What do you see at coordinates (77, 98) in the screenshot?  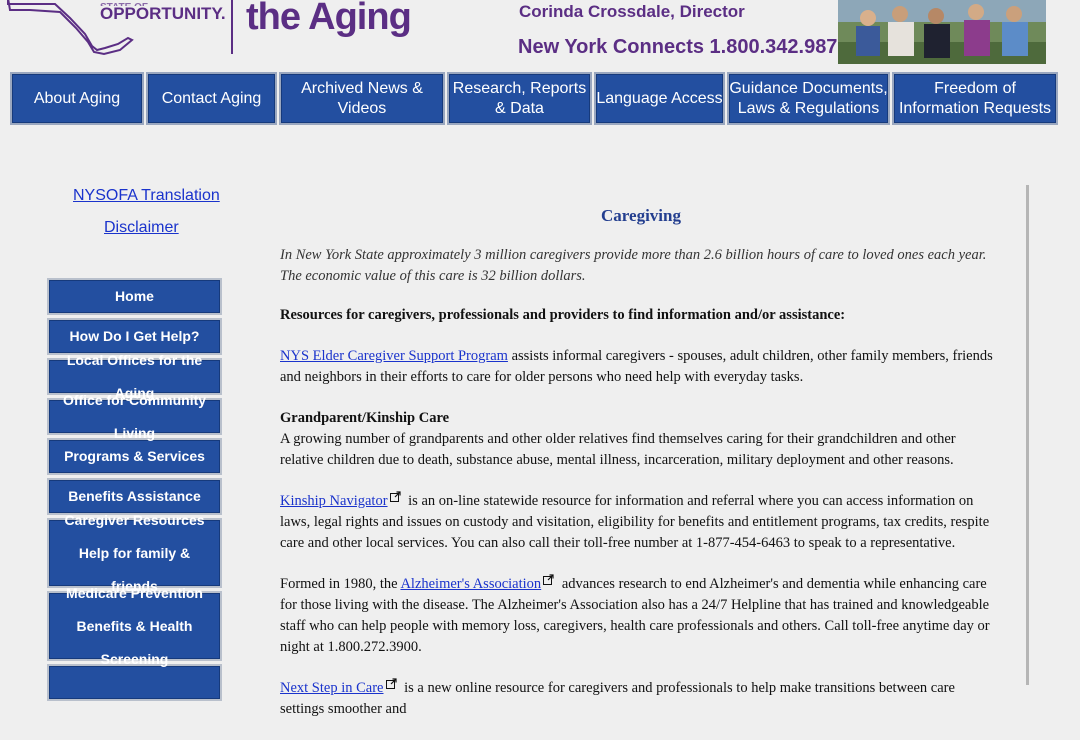 I see `tab-about-aging: About Aging` at bounding box center [77, 98].